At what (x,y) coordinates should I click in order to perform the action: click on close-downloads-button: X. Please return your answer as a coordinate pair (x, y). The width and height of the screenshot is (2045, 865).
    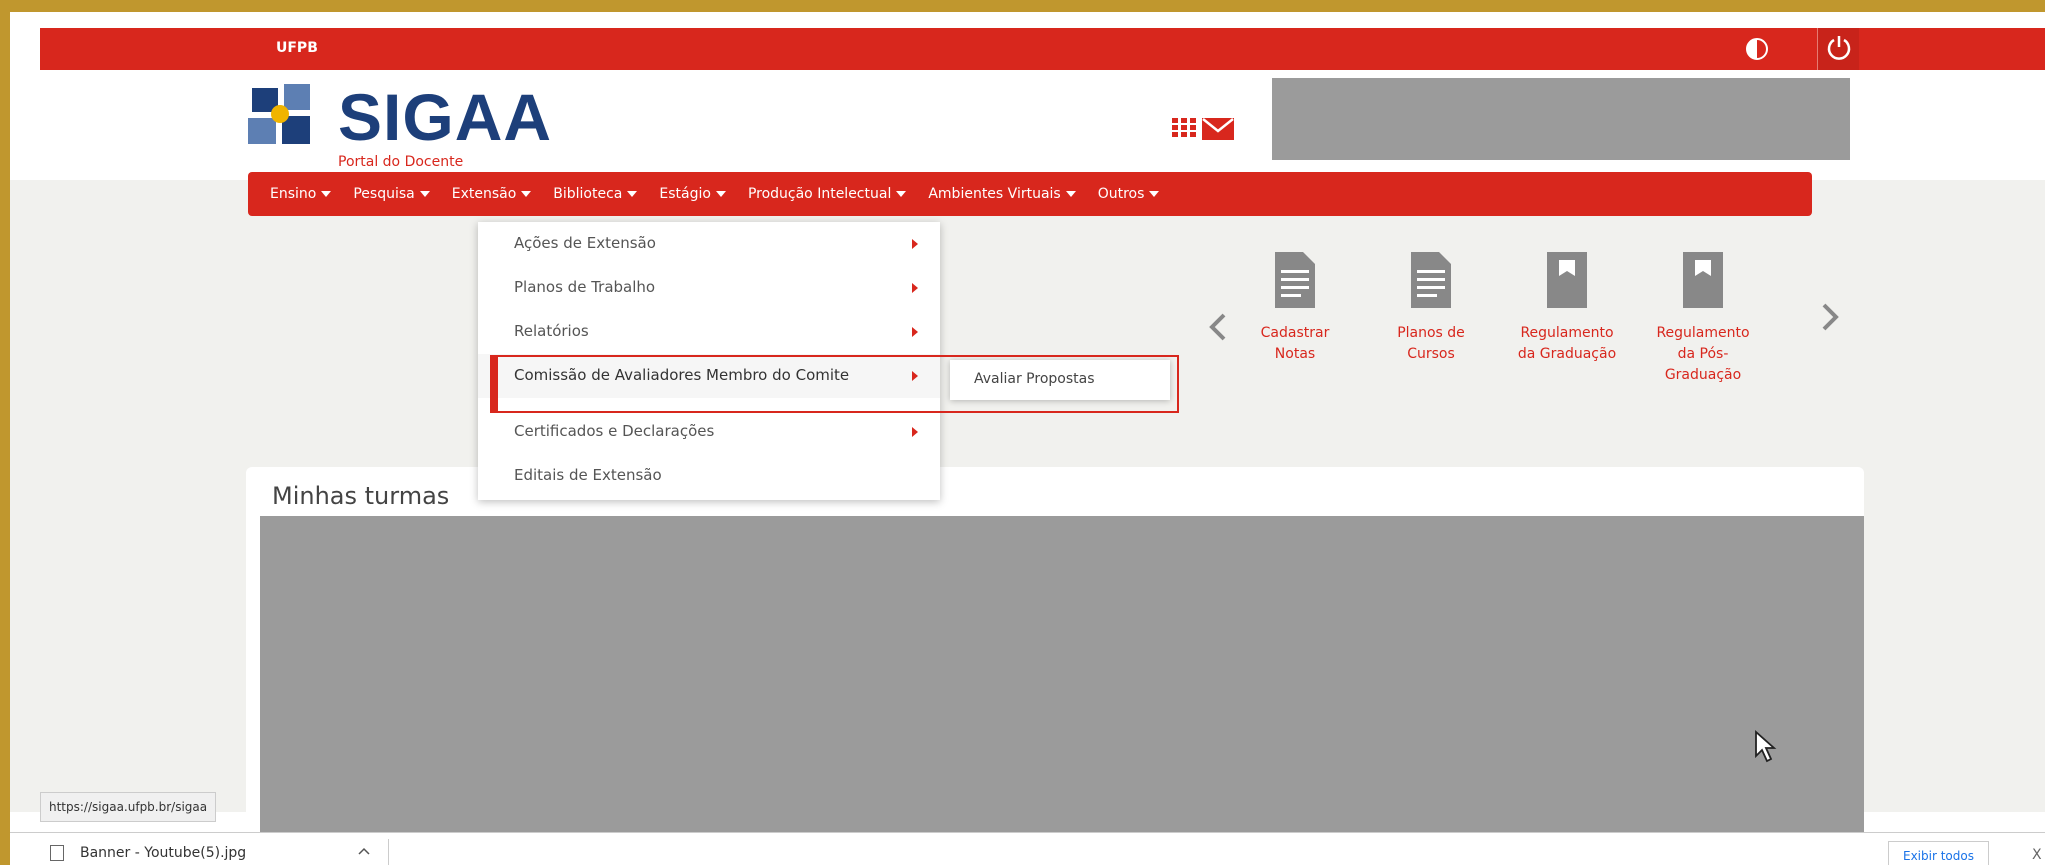
    Looking at the image, I should click on (2037, 855).